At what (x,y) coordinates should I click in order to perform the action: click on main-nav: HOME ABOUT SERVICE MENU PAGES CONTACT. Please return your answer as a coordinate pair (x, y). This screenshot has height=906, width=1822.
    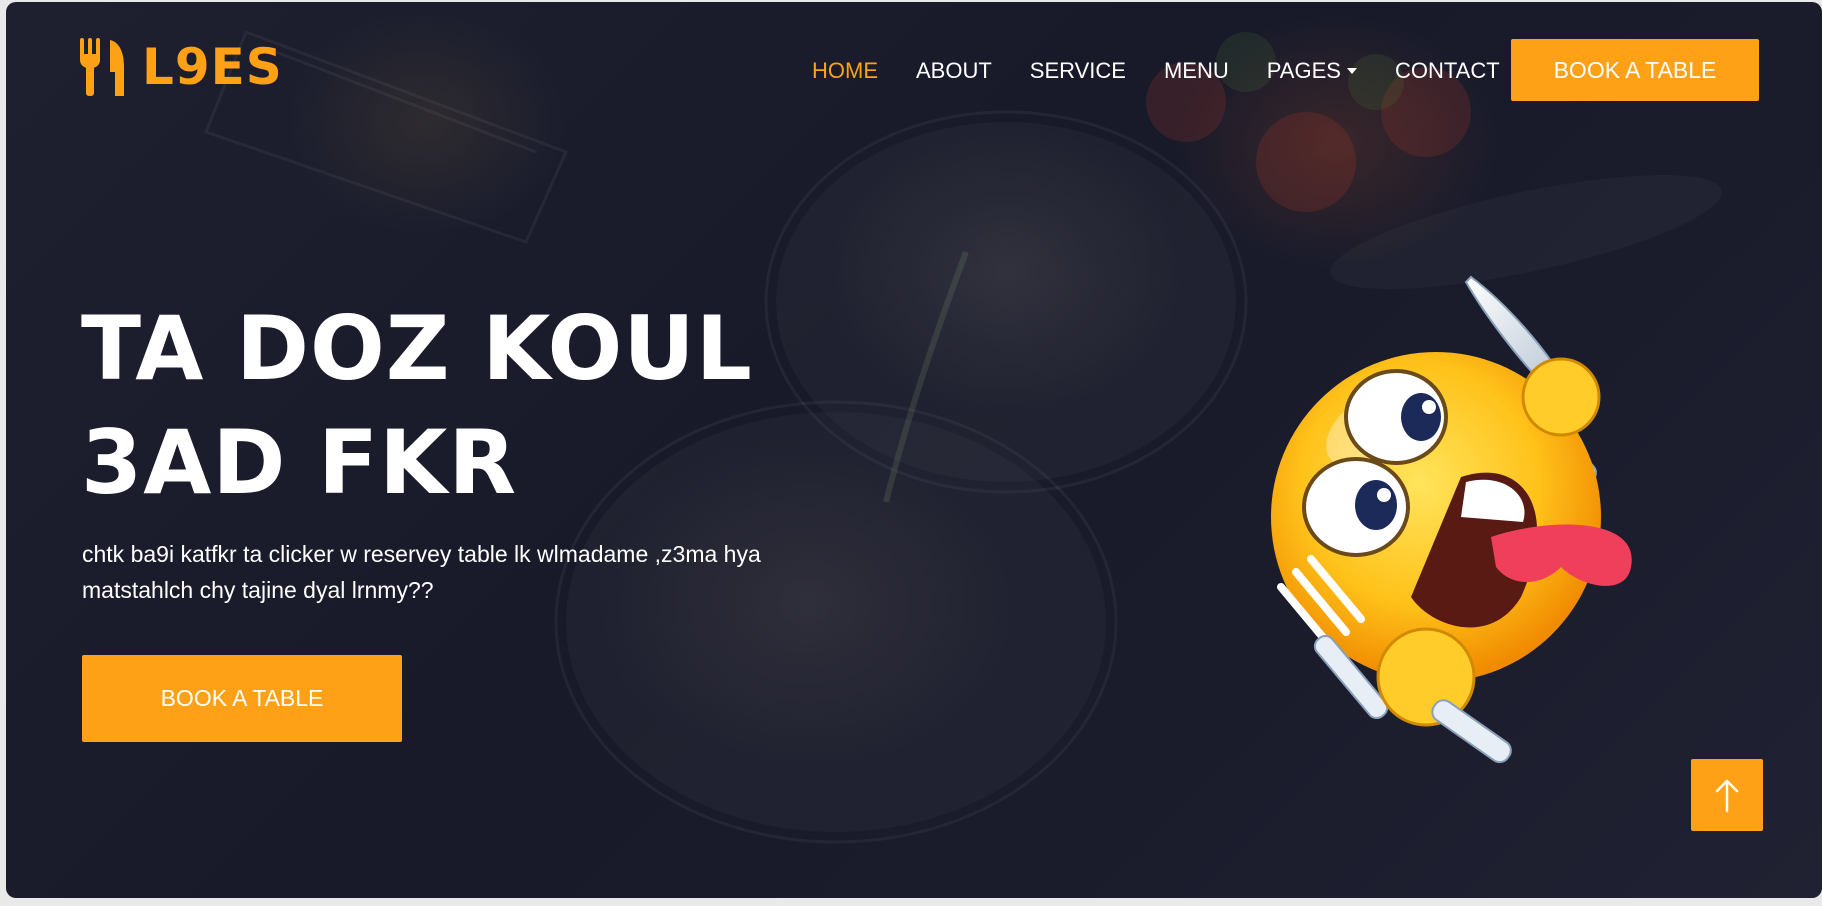
    Looking at the image, I should click on (1175, 71).